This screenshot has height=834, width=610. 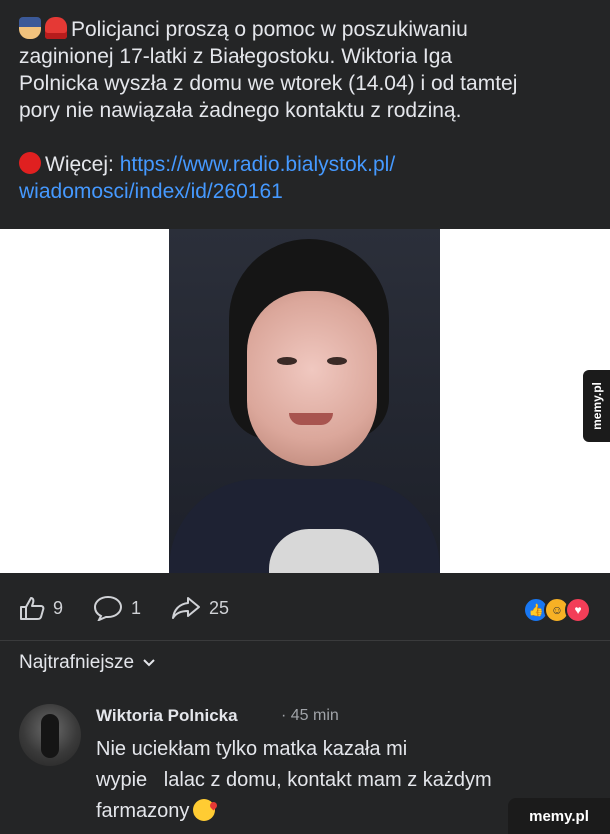 I want to click on like-count: 9, so click(x=58, y=607).